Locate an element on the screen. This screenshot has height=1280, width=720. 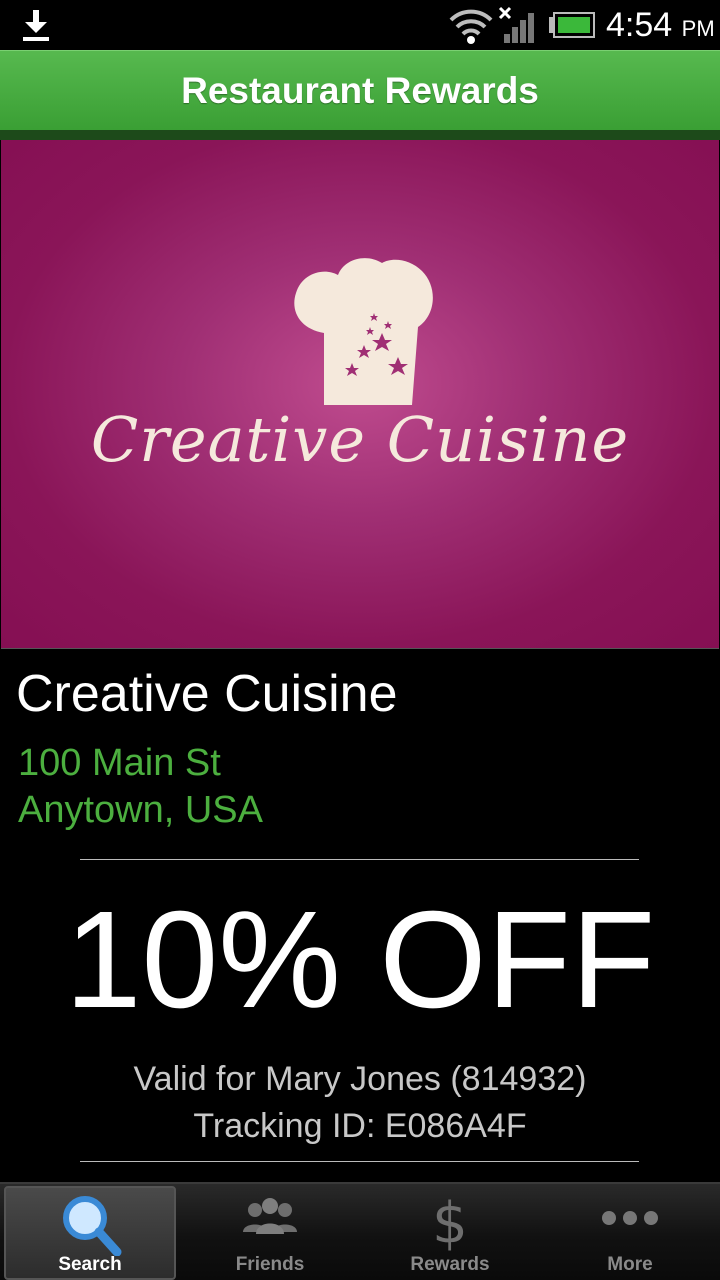
tracking-id-text: Tracking ID: E086A4F is located at coordinates (360, 1126).